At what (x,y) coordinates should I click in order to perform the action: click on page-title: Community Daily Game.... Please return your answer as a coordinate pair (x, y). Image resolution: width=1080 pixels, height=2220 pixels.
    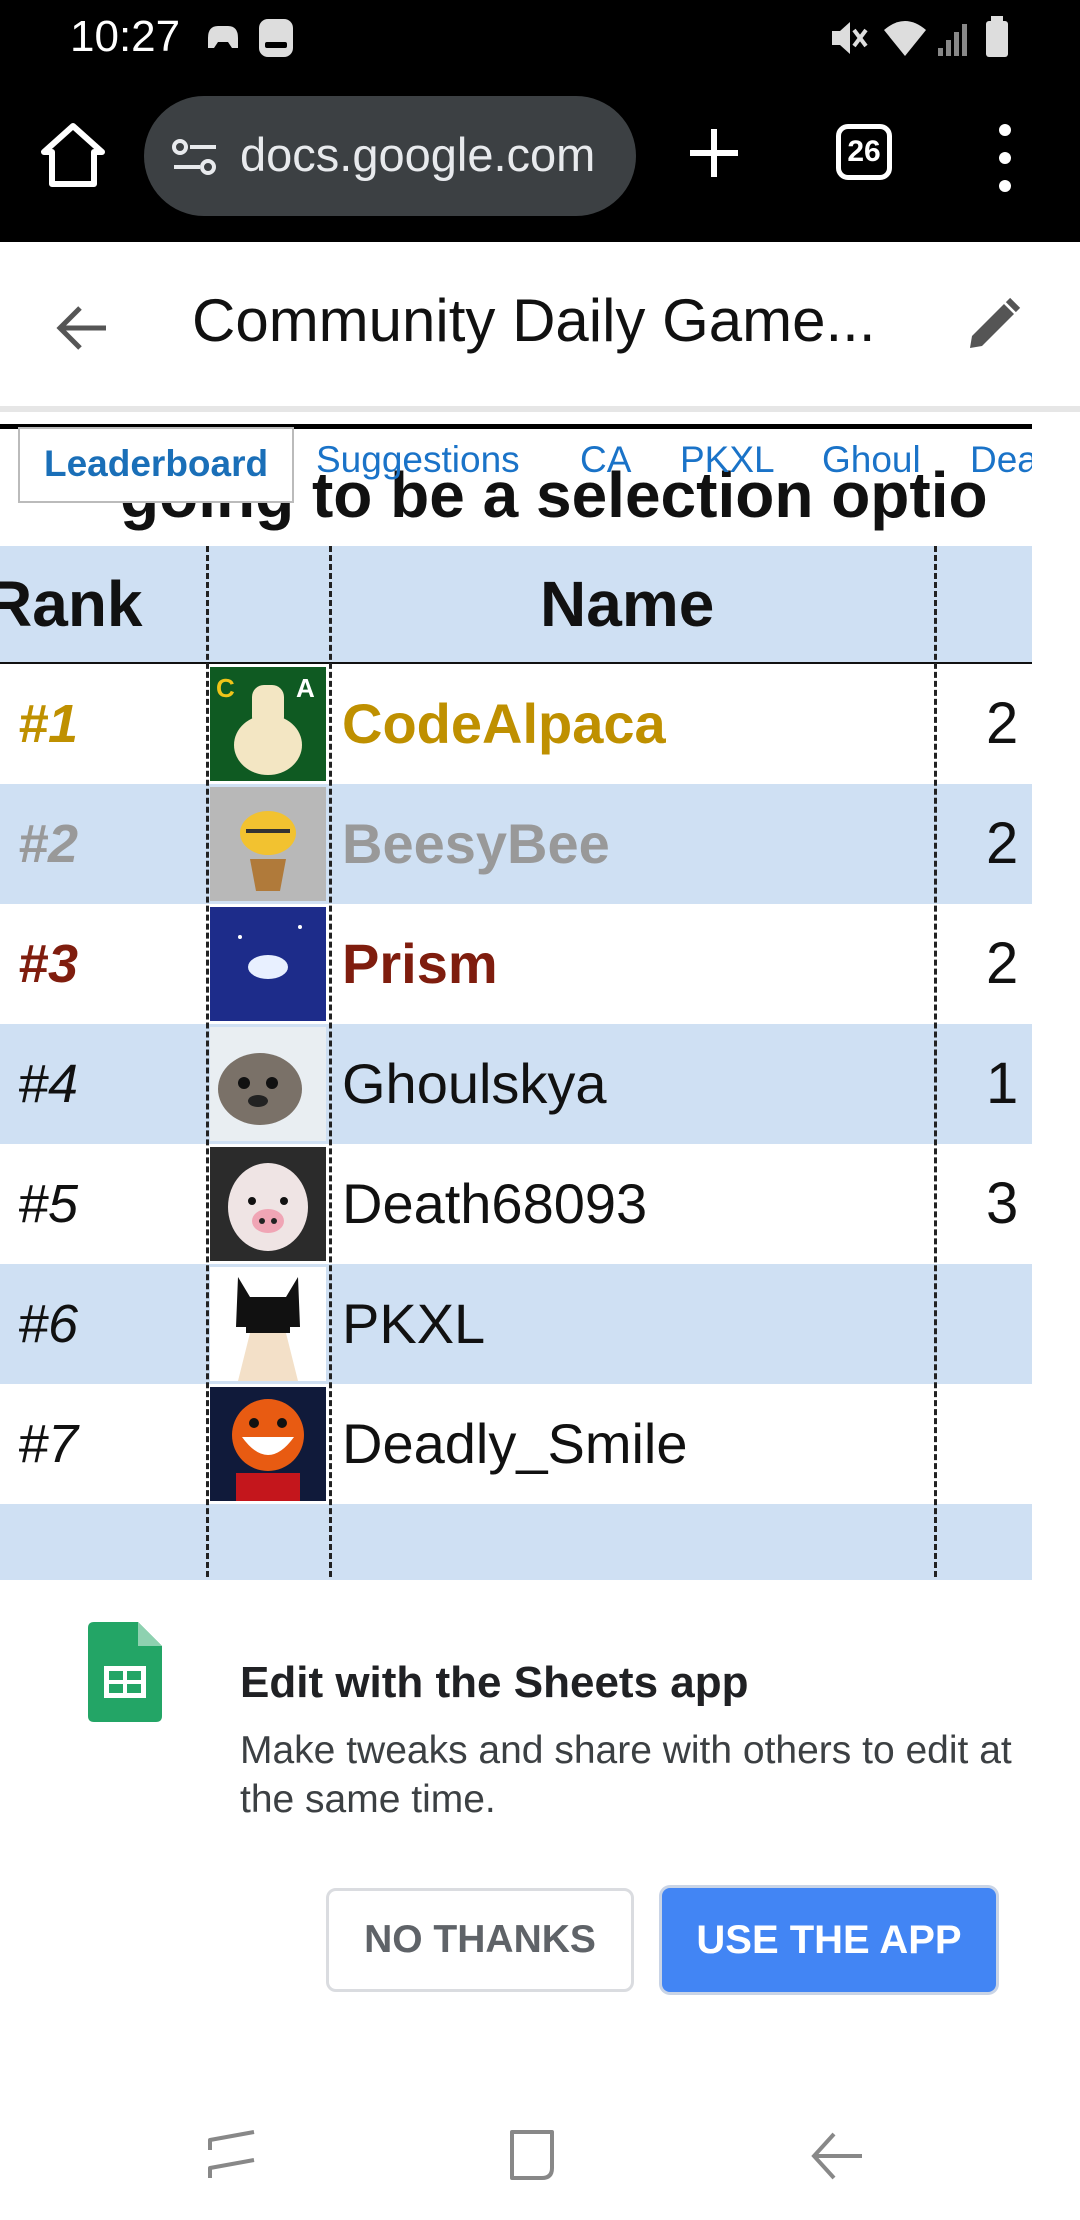
    Looking at the image, I should click on (534, 320).